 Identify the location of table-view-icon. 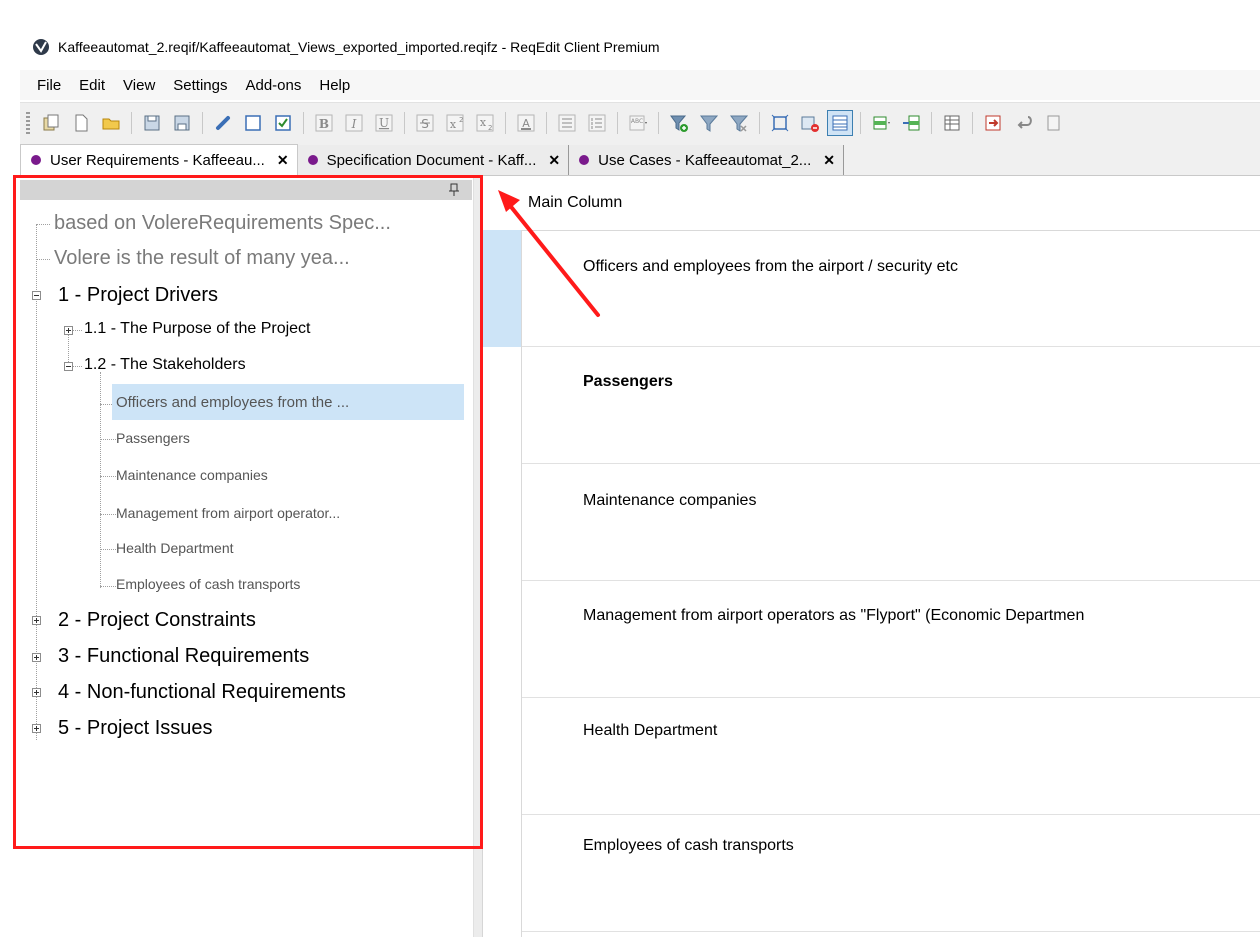
(840, 123).